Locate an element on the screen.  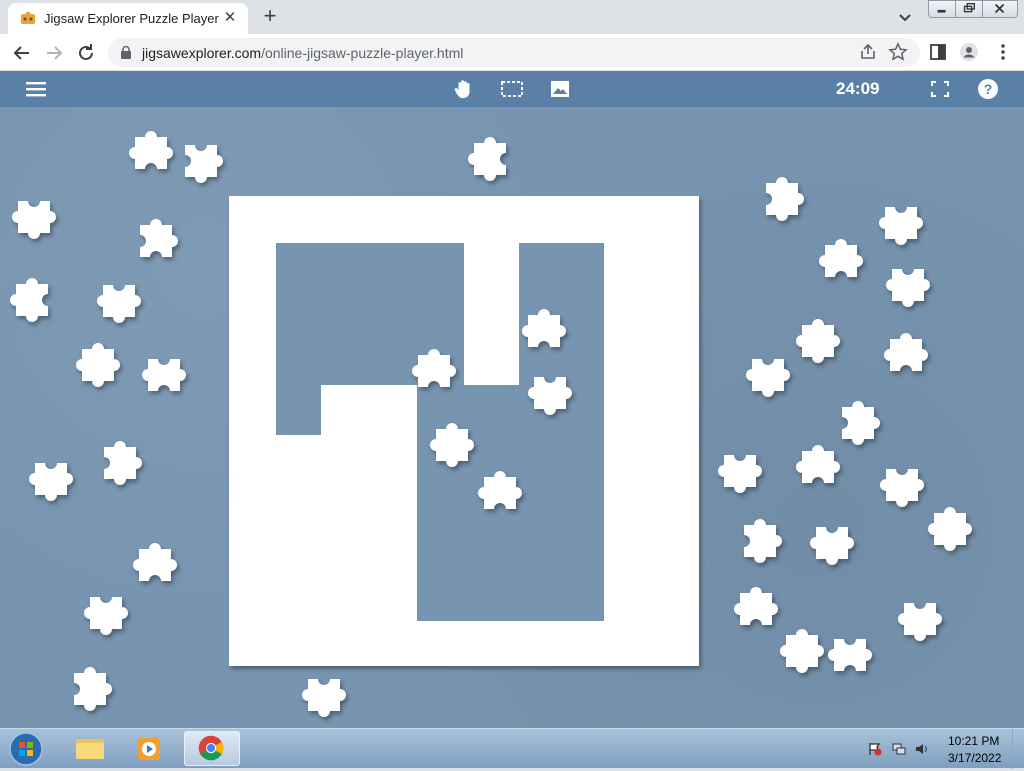
minimize-window-button is located at coordinates (942, 9).